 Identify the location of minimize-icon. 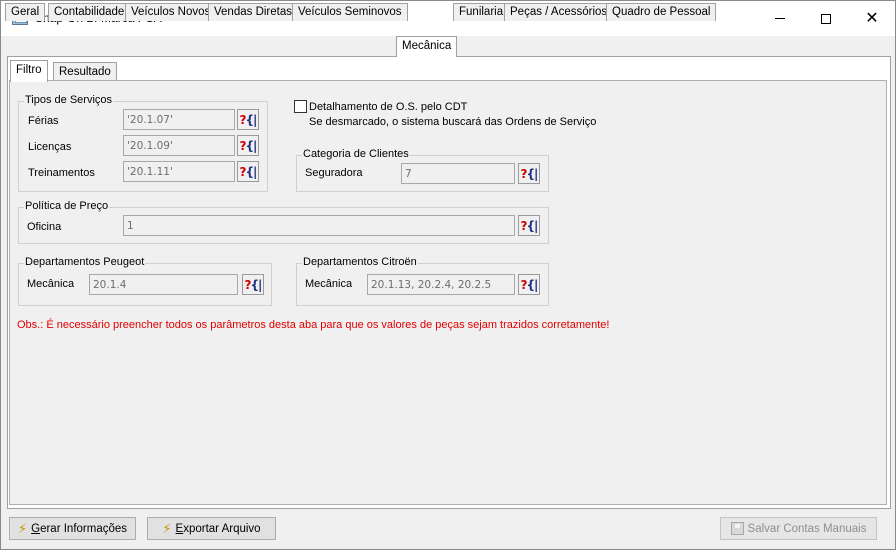
(780, 18).